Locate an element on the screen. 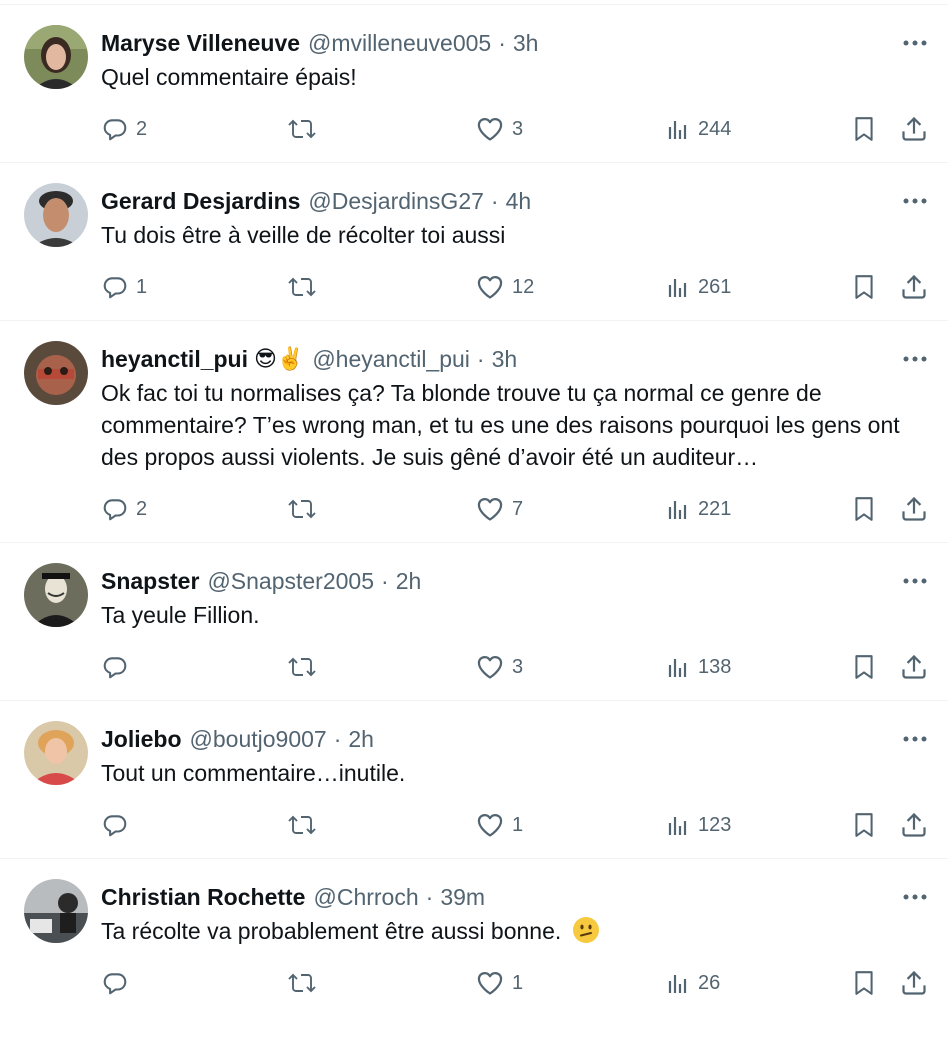 This screenshot has width=948, height=1038. share-icon is located at coordinates (914, 666).